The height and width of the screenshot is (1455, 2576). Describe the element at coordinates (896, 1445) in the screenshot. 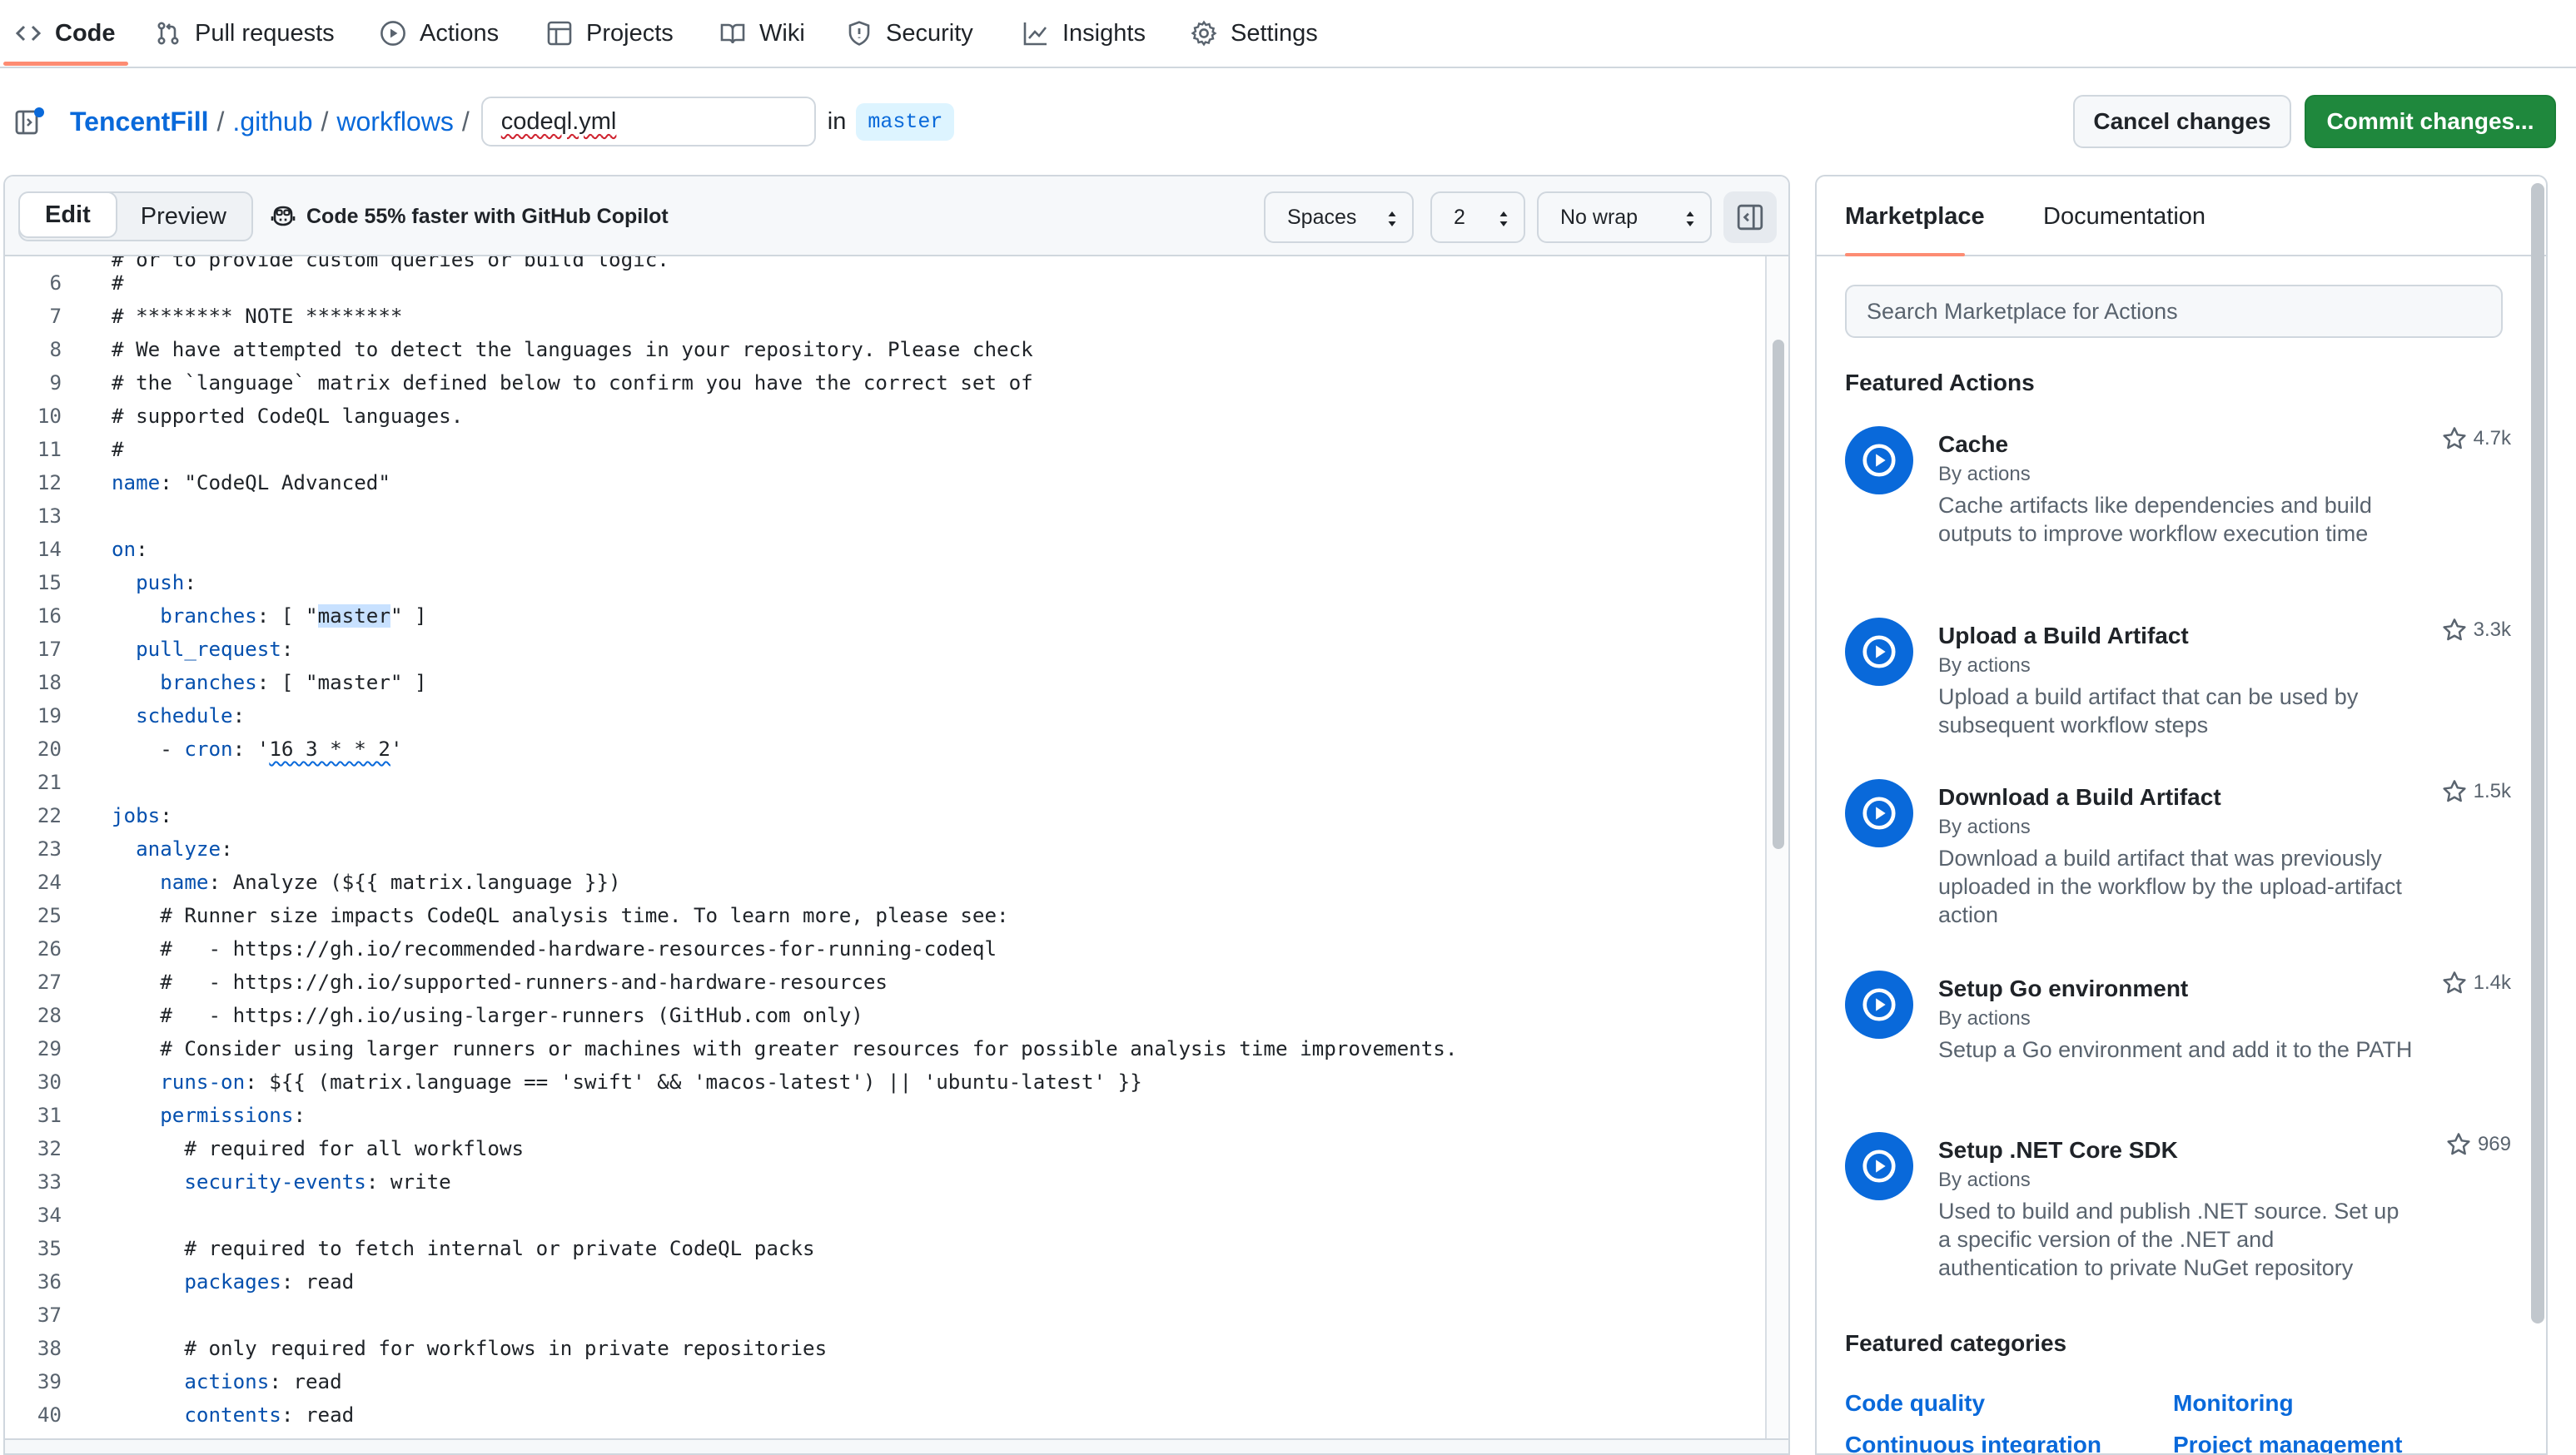

I see `editor-horizontal-scrollbar` at that location.